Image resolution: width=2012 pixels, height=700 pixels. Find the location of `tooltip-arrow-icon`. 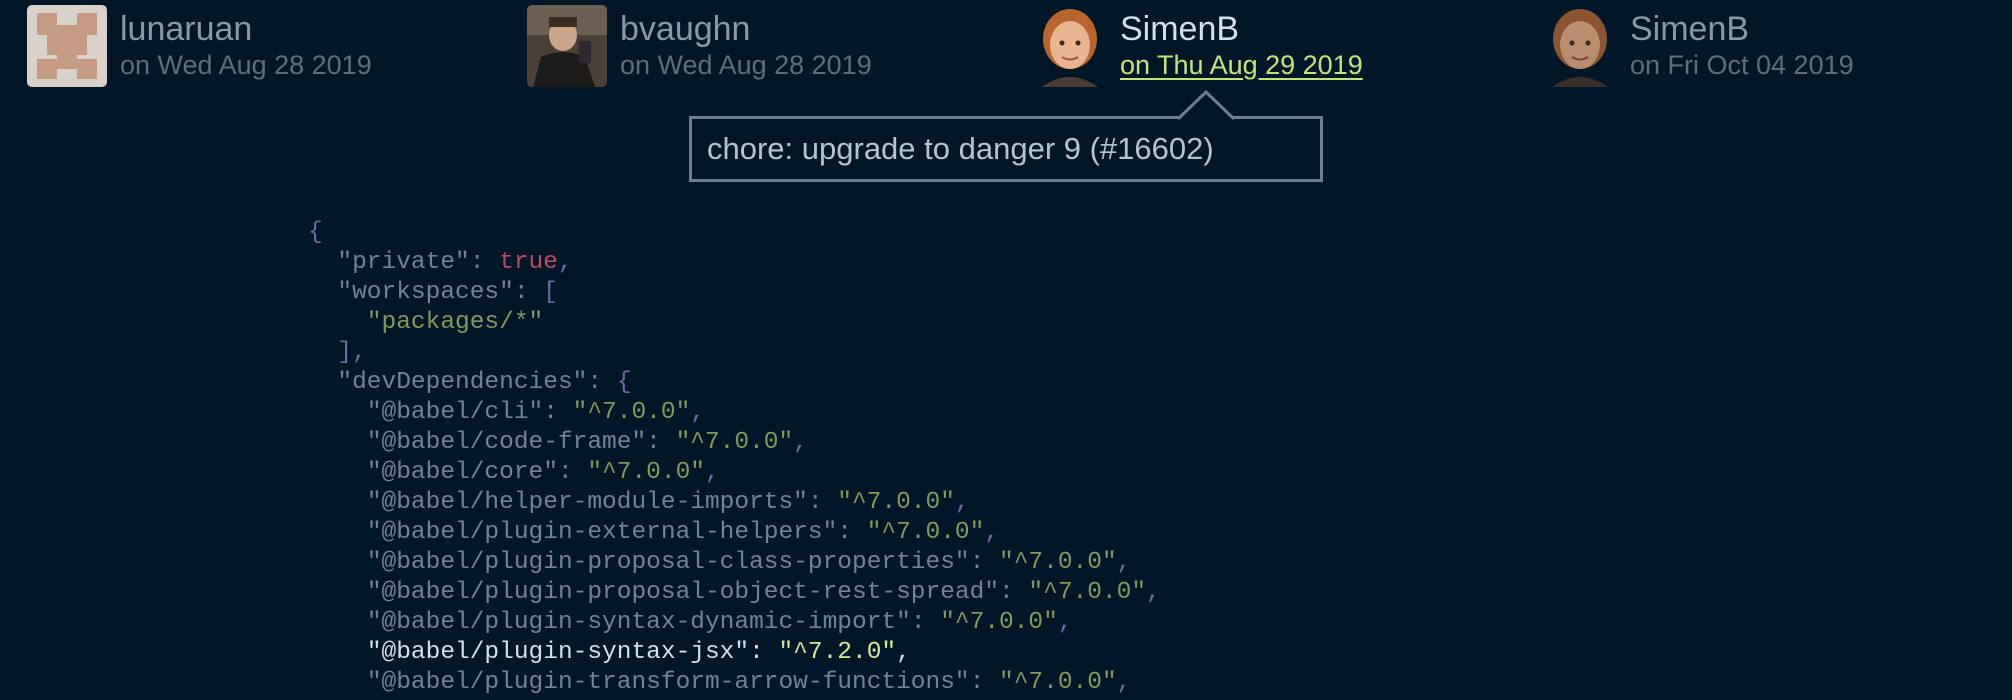

tooltip-arrow-icon is located at coordinates (1206, 105).